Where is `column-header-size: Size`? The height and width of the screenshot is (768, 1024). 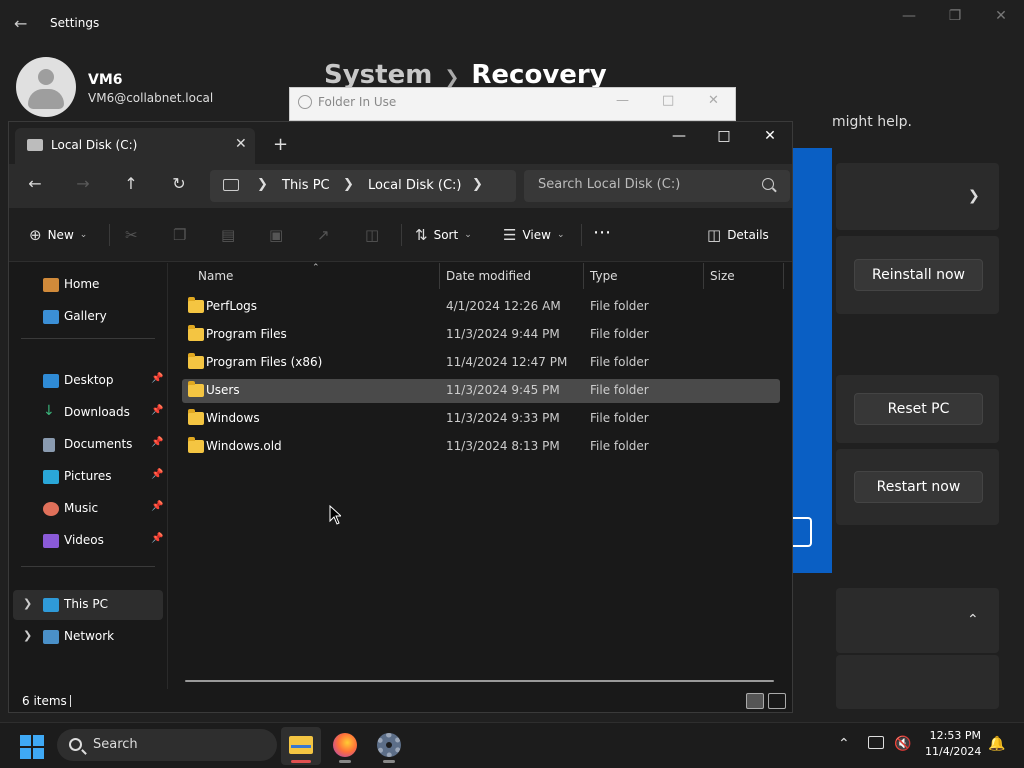 column-header-size: Size is located at coordinates (722, 276).